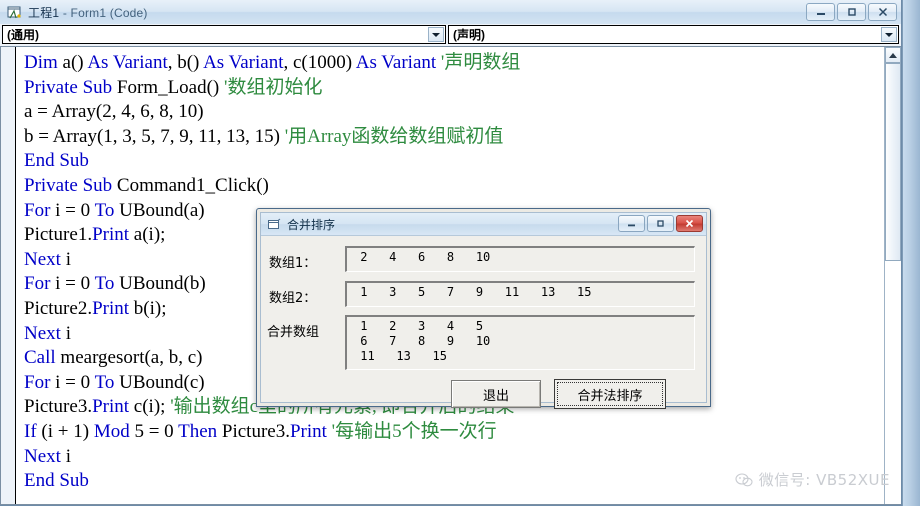 This screenshot has height=506, width=920. I want to click on exit-button: 退出, so click(496, 394).